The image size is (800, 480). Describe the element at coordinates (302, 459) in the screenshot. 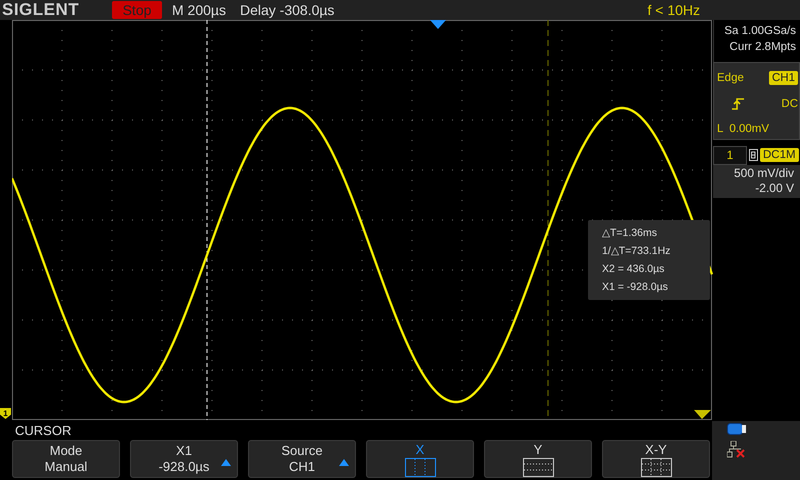

I see `softkey-button: Source CH1` at that location.